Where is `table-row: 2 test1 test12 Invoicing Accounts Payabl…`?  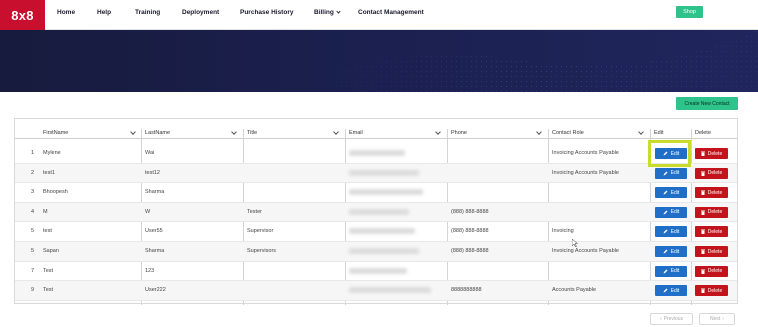
table-row: 2 test1 test12 Invoicing Accounts Payabl… is located at coordinates (376, 173).